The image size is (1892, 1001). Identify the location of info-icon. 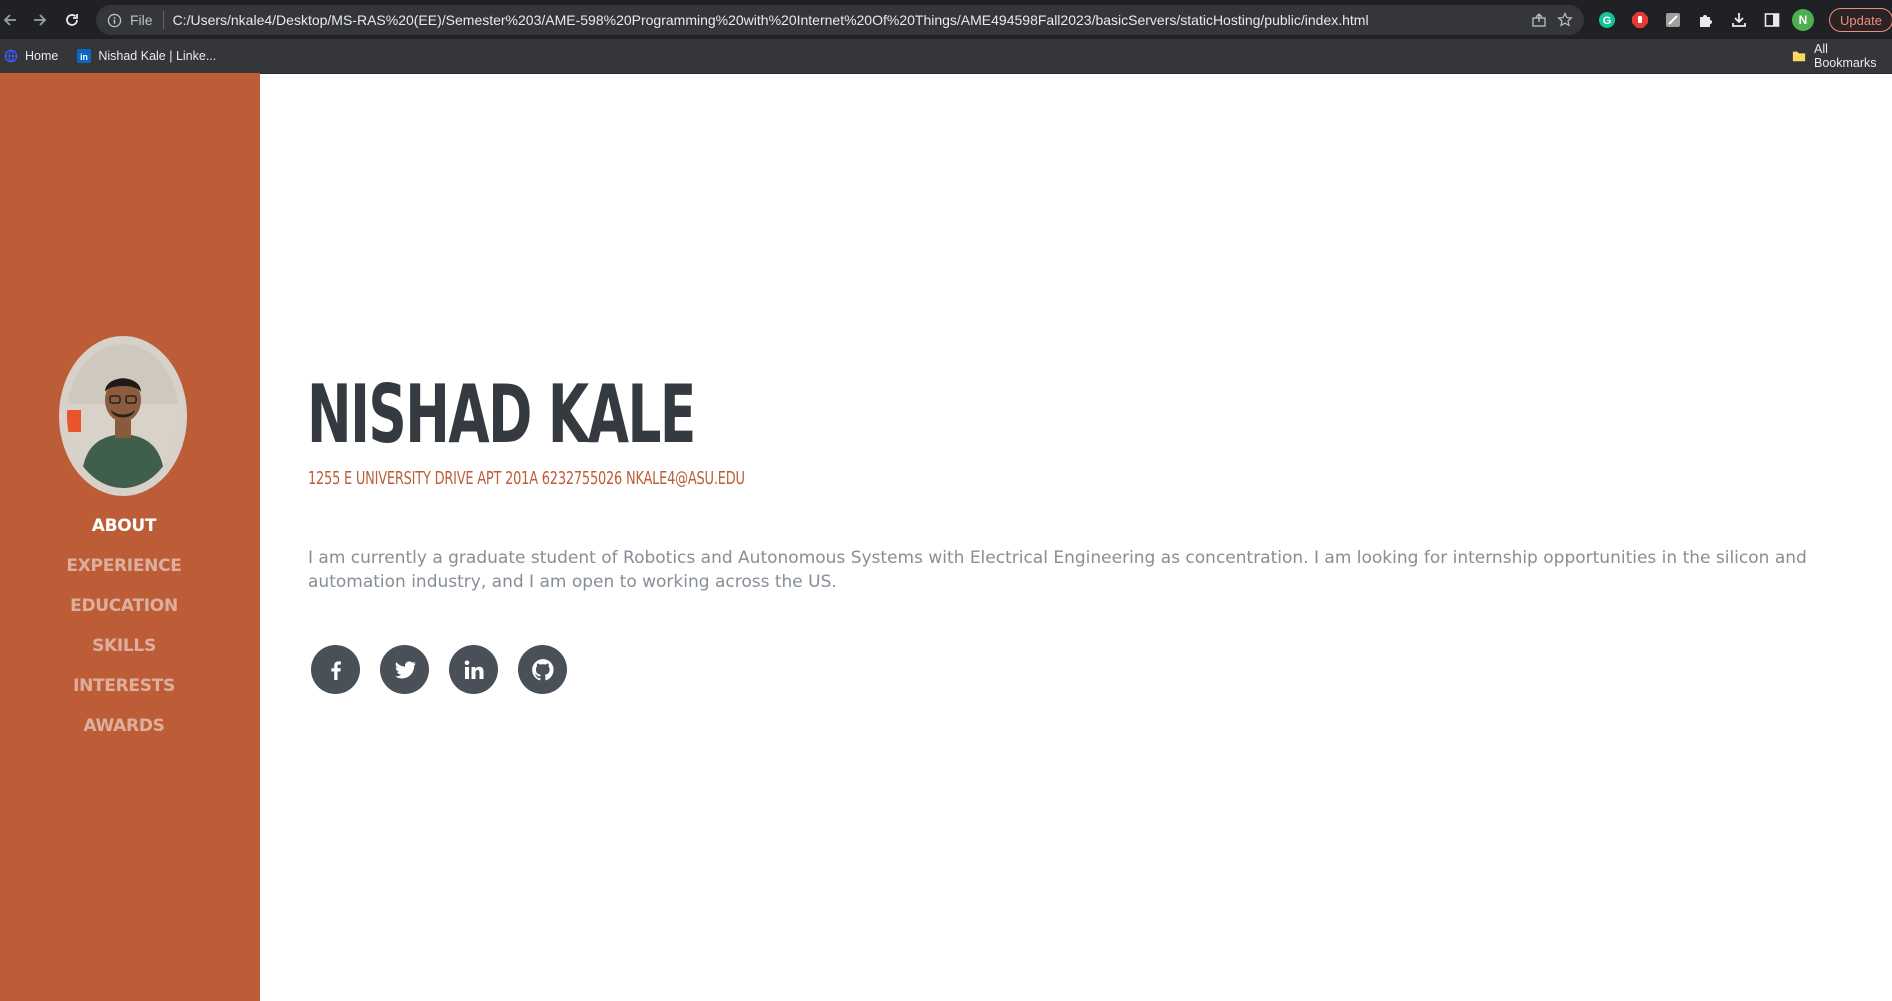
(114, 20).